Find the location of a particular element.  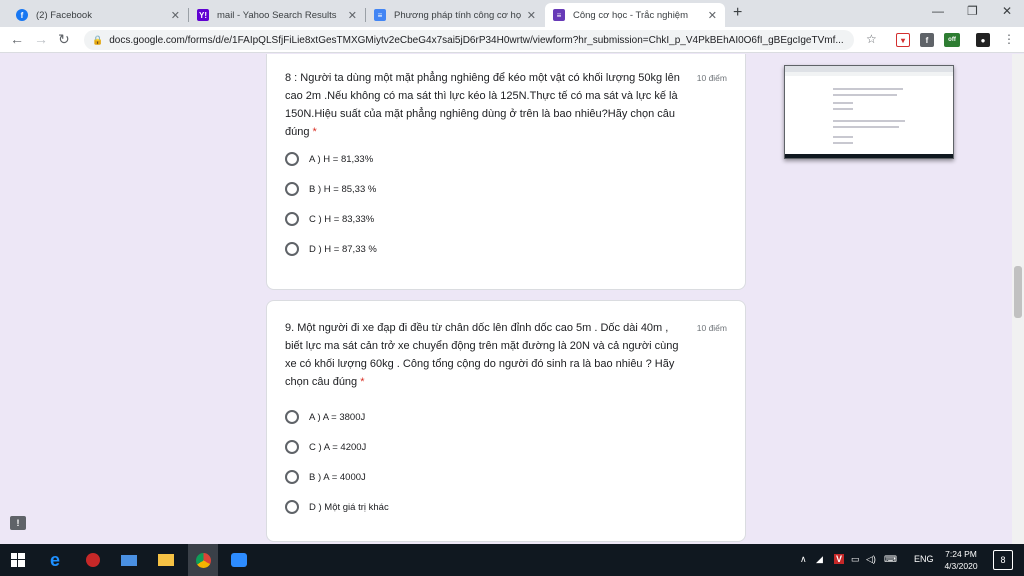

zoom-icon is located at coordinates (239, 560).